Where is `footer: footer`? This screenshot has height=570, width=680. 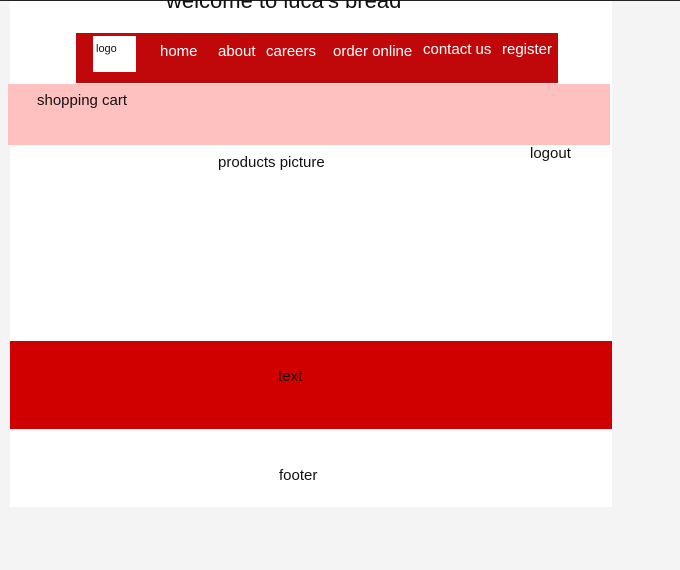 footer: footer is located at coordinates (298, 475).